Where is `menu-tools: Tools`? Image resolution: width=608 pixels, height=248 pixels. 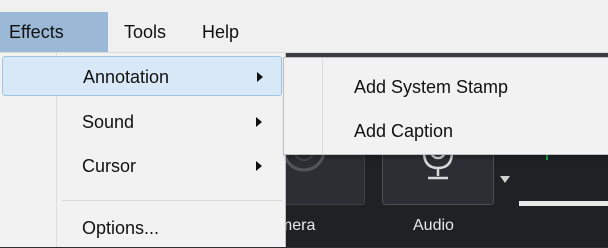
menu-tools: Tools is located at coordinates (145, 32).